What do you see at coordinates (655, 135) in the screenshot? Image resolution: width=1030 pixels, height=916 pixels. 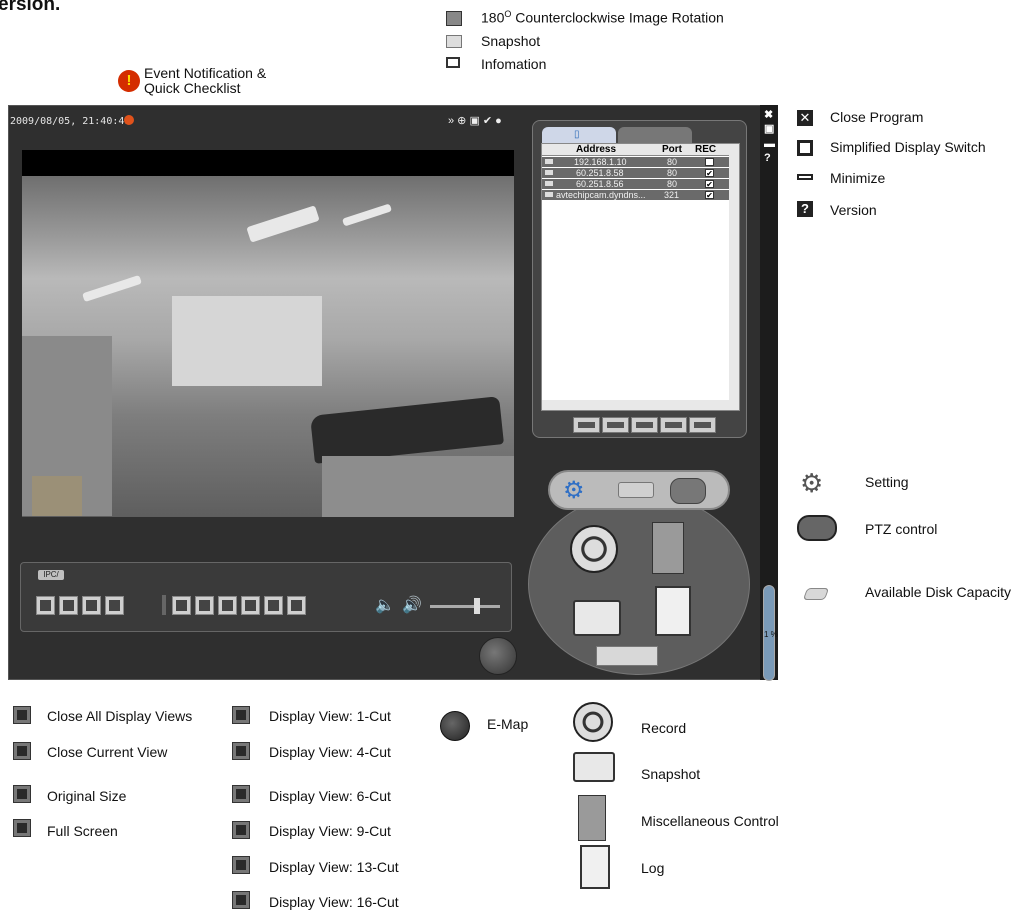 I see `tab-search` at bounding box center [655, 135].